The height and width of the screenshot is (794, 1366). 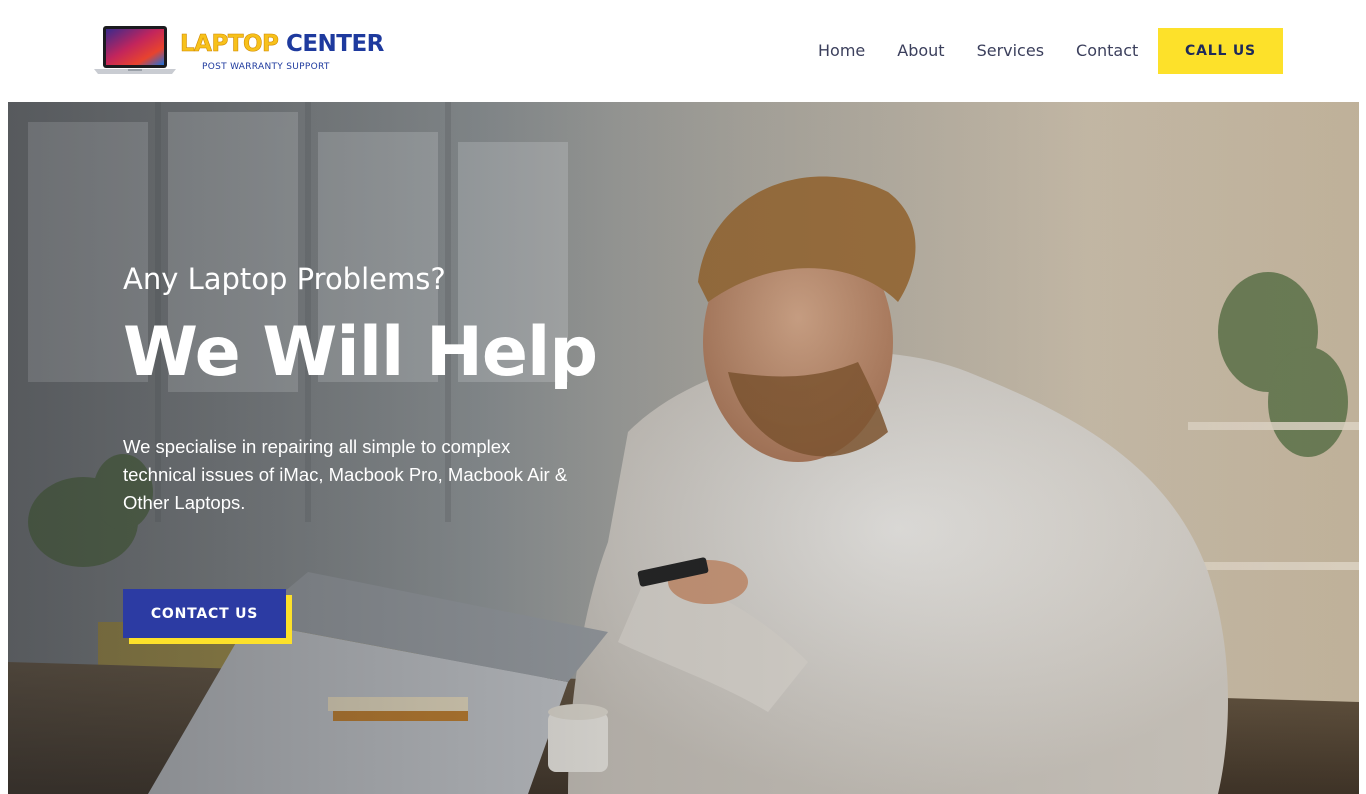 I want to click on logo: LAPTOP CENTER POST WARRANTY SUPPORT, so click(x=239, y=50).